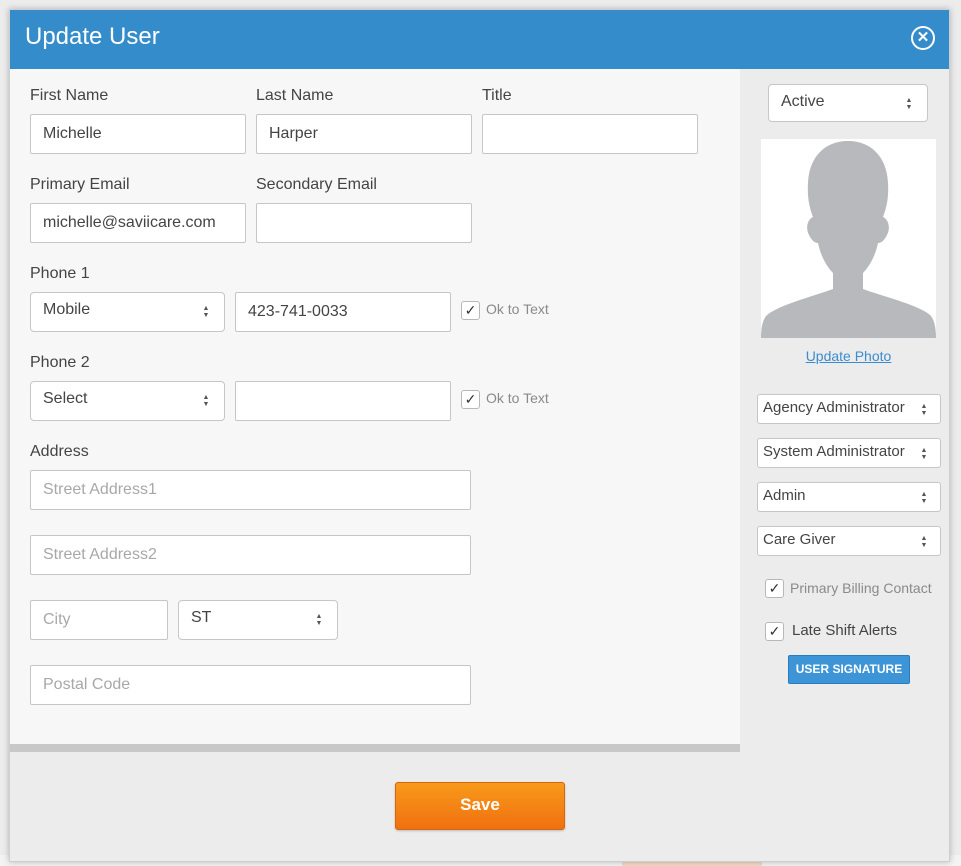  What do you see at coordinates (250, 490) in the screenshot?
I see `street-address1-input: Street Address1` at bounding box center [250, 490].